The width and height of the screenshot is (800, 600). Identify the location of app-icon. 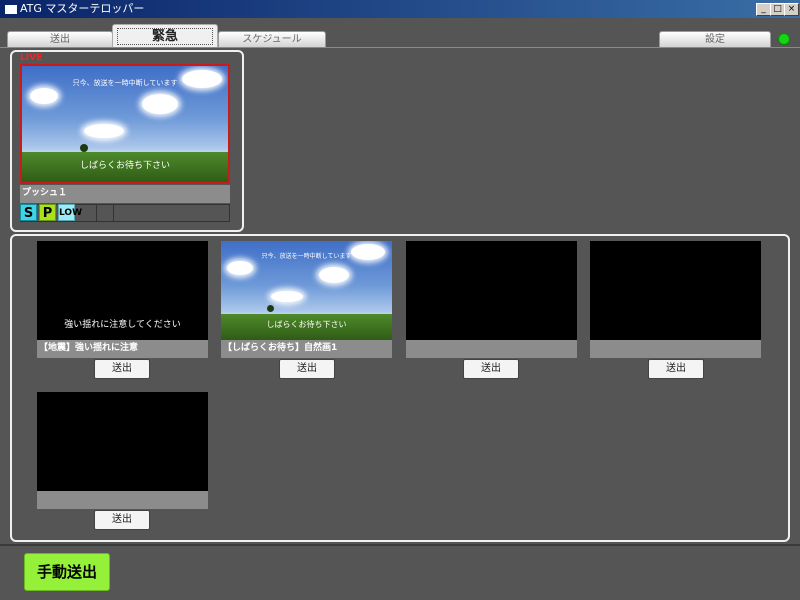
(11, 9).